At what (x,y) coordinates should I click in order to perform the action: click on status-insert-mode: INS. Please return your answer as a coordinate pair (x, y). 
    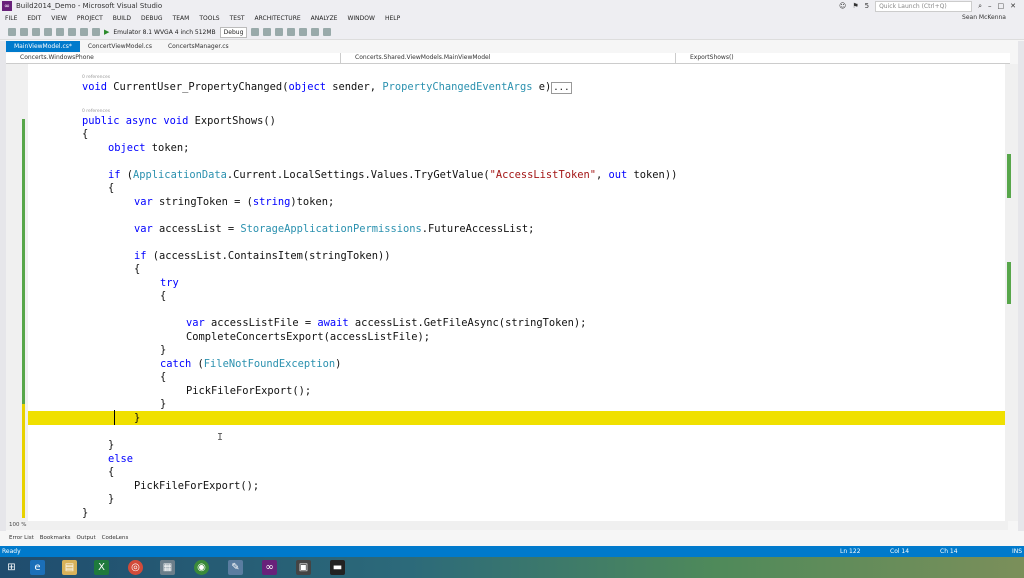
    Looking at the image, I should click on (1017, 551).